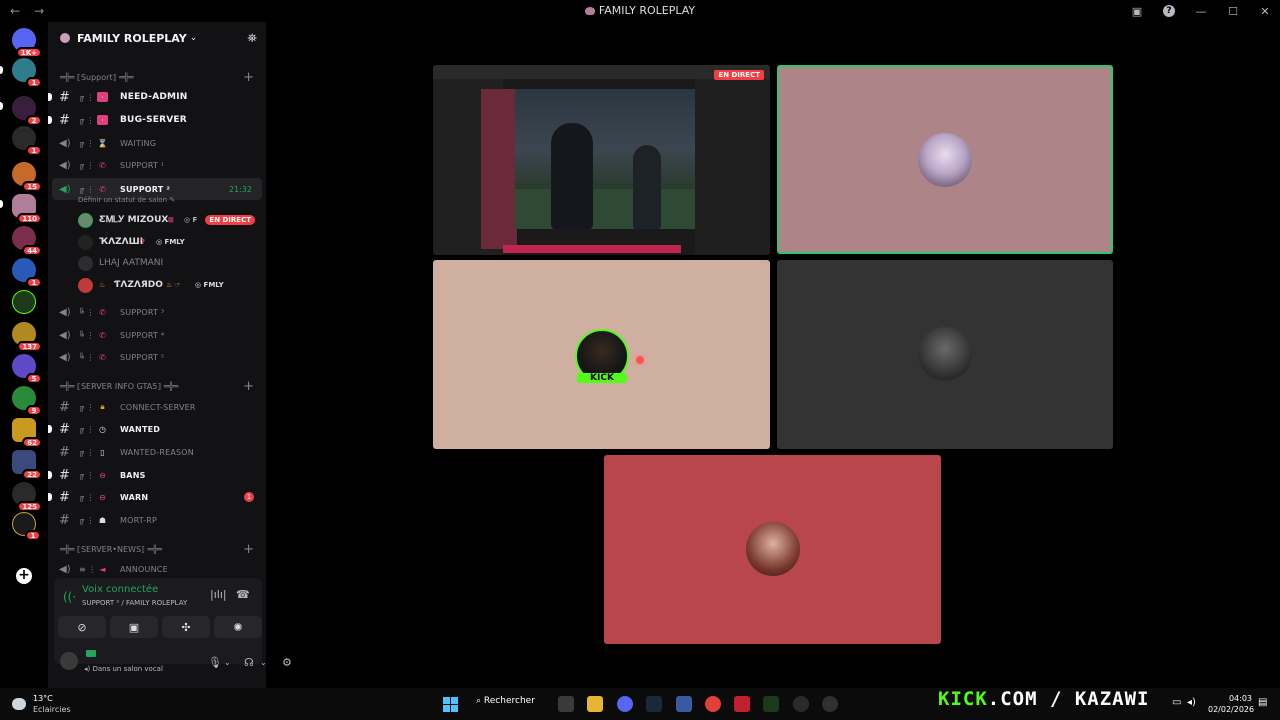 This screenshot has width=1280, height=720. What do you see at coordinates (157, 475) in the screenshot?
I see `channel-bans: # ╔ ⋮ ⊖ BANS` at bounding box center [157, 475].